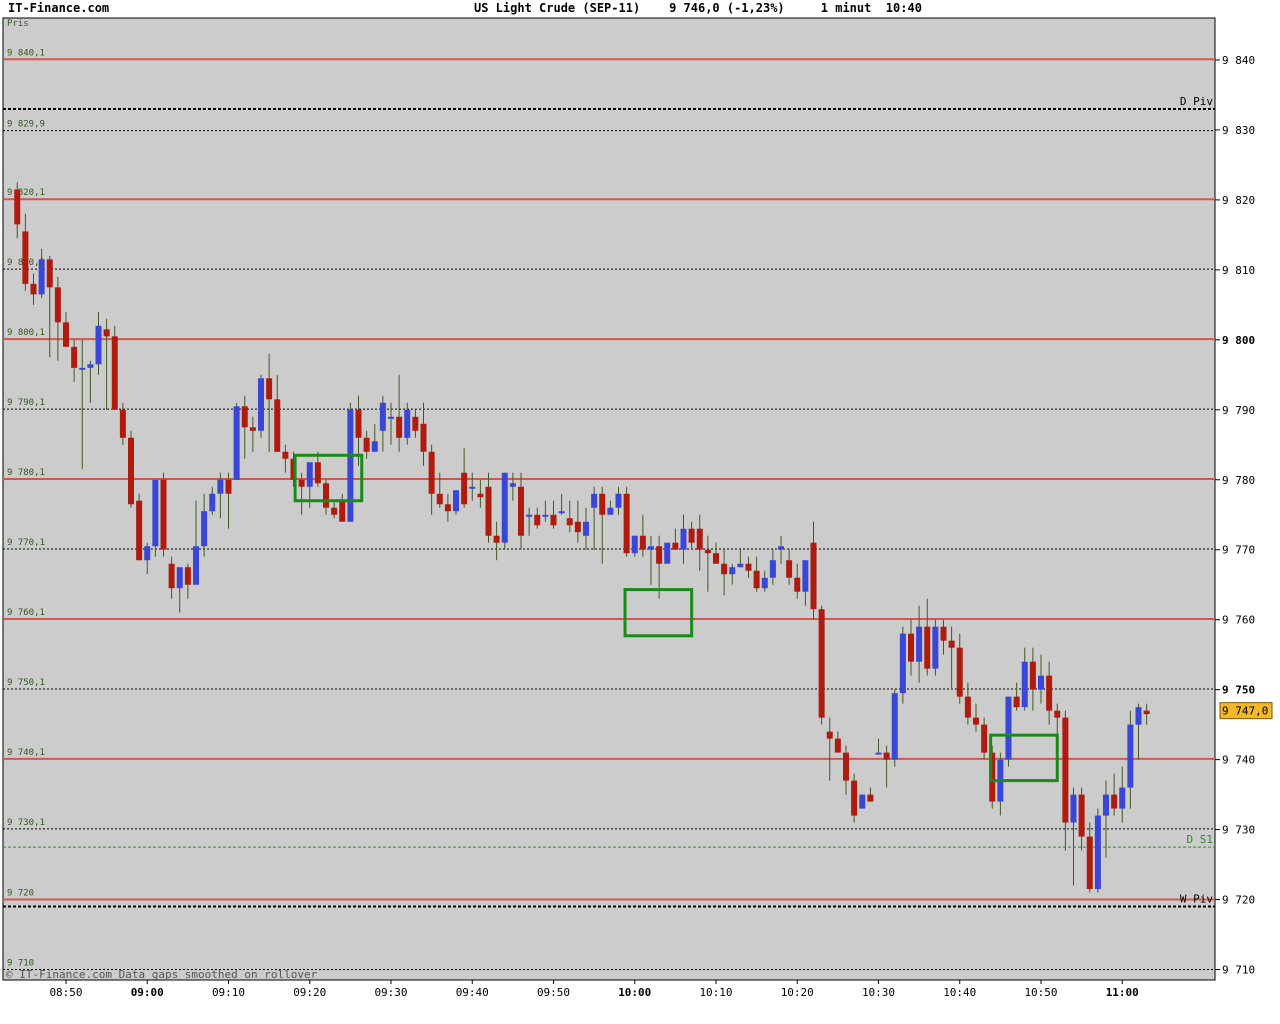 This screenshot has height=1024, width=1280. What do you see at coordinates (20, 894) in the screenshot?
I see `level-label: 9 720` at bounding box center [20, 894].